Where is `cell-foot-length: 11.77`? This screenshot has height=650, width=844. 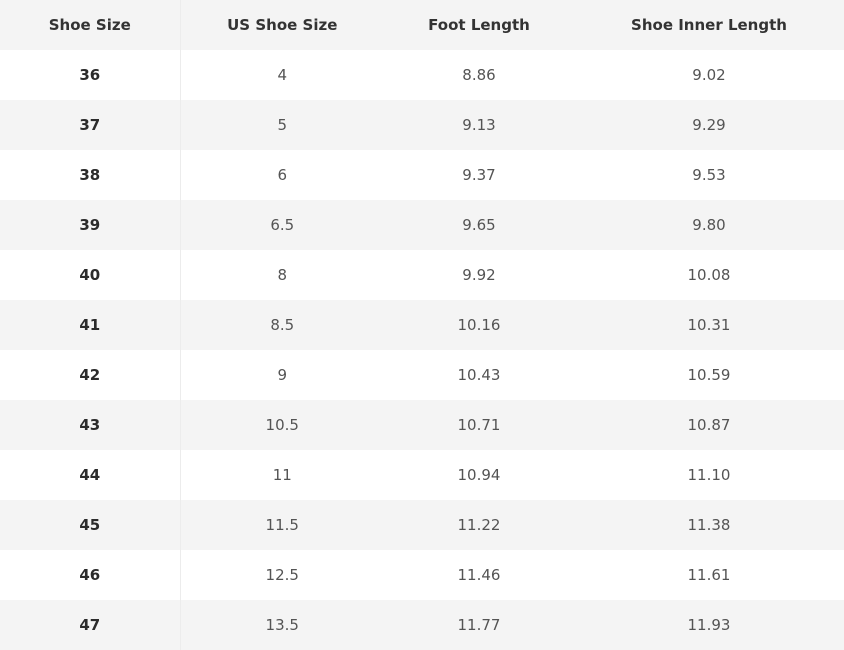
cell-foot-length: 11.77 is located at coordinates (479, 625).